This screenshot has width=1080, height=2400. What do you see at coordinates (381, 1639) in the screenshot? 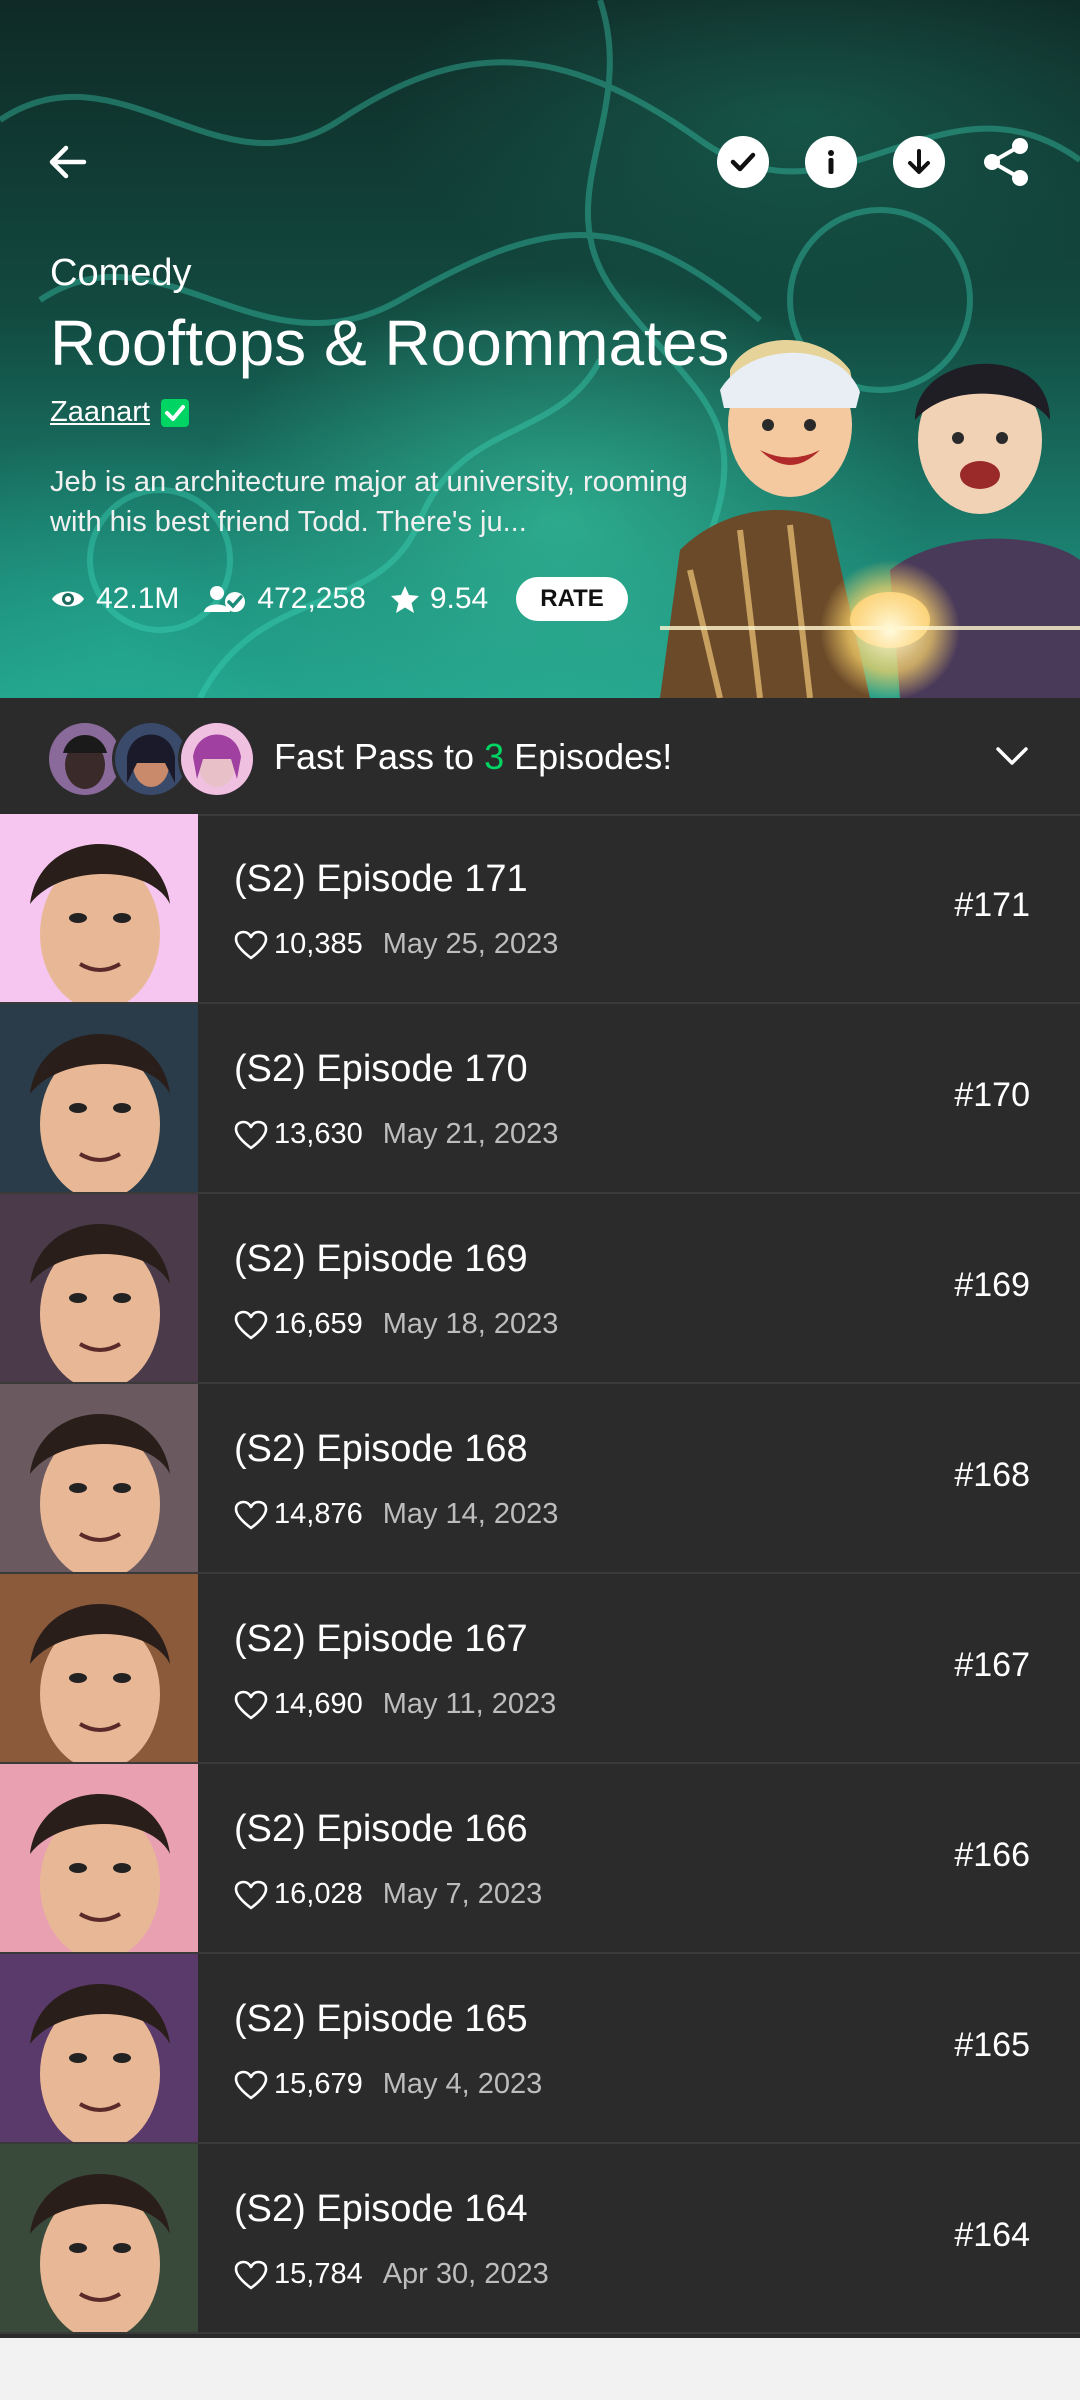
I see `episode-title: (S2) Episode 167` at bounding box center [381, 1639].